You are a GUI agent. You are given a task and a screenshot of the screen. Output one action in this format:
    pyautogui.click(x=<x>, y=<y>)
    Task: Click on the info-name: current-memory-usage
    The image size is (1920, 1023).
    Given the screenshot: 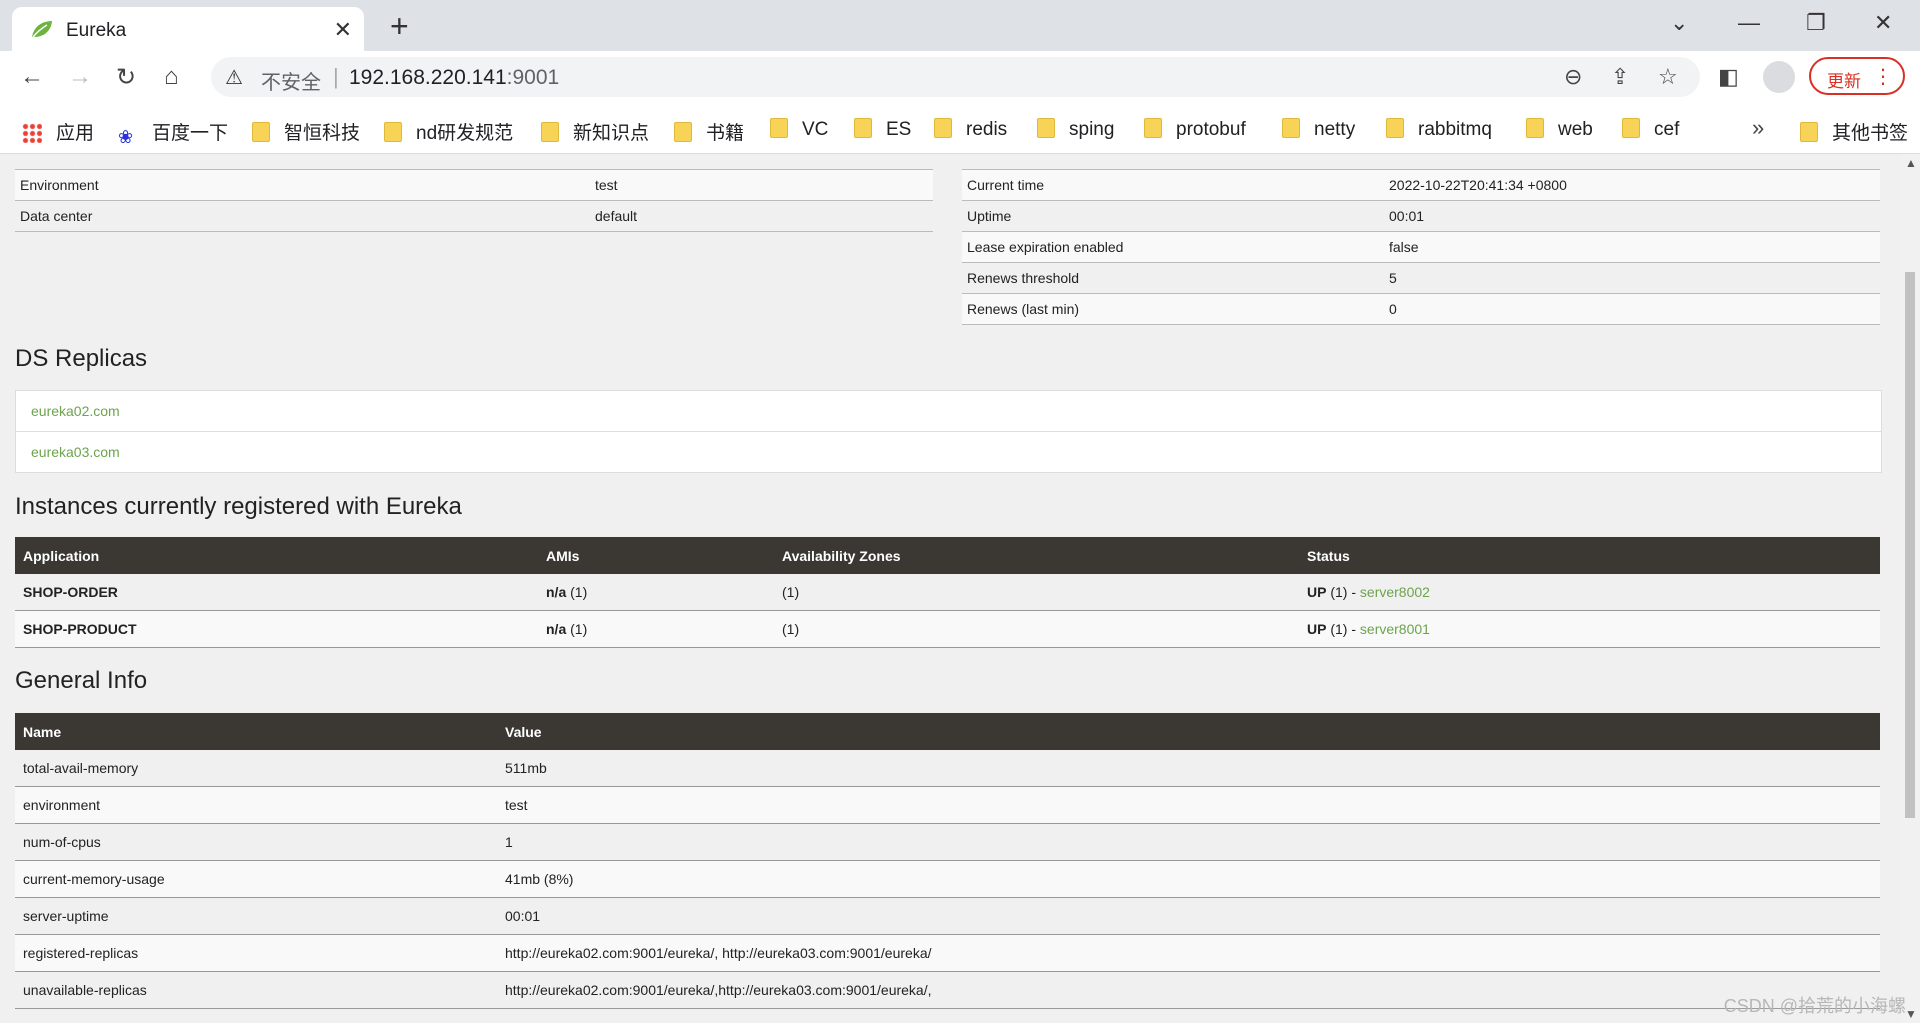 What is the action you would take?
    pyautogui.click(x=256, y=879)
    